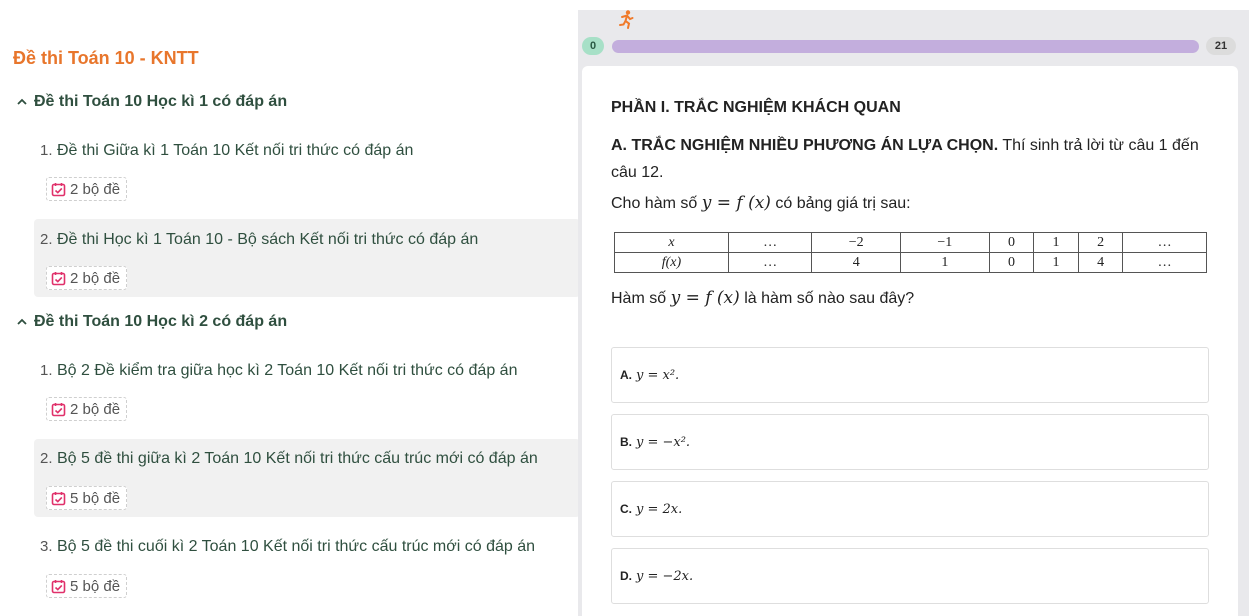 The image size is (1249, 616). Describe the element at coordinates (626, 576) in the screenshot. I see `option-label: D.` at that location.